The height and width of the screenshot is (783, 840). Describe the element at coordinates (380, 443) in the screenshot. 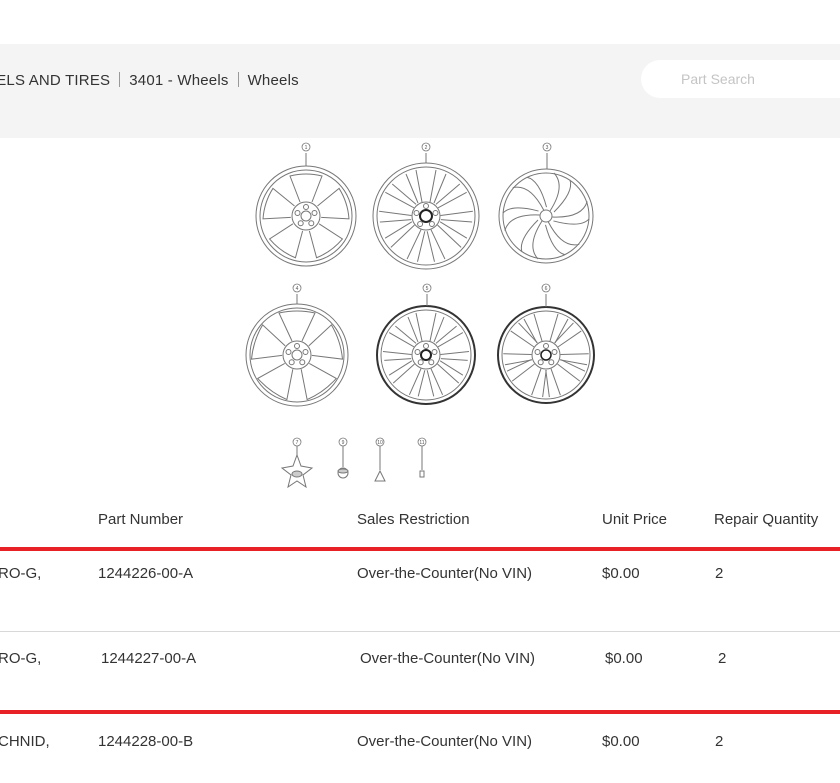

I see `callout-10: 10` at that location.